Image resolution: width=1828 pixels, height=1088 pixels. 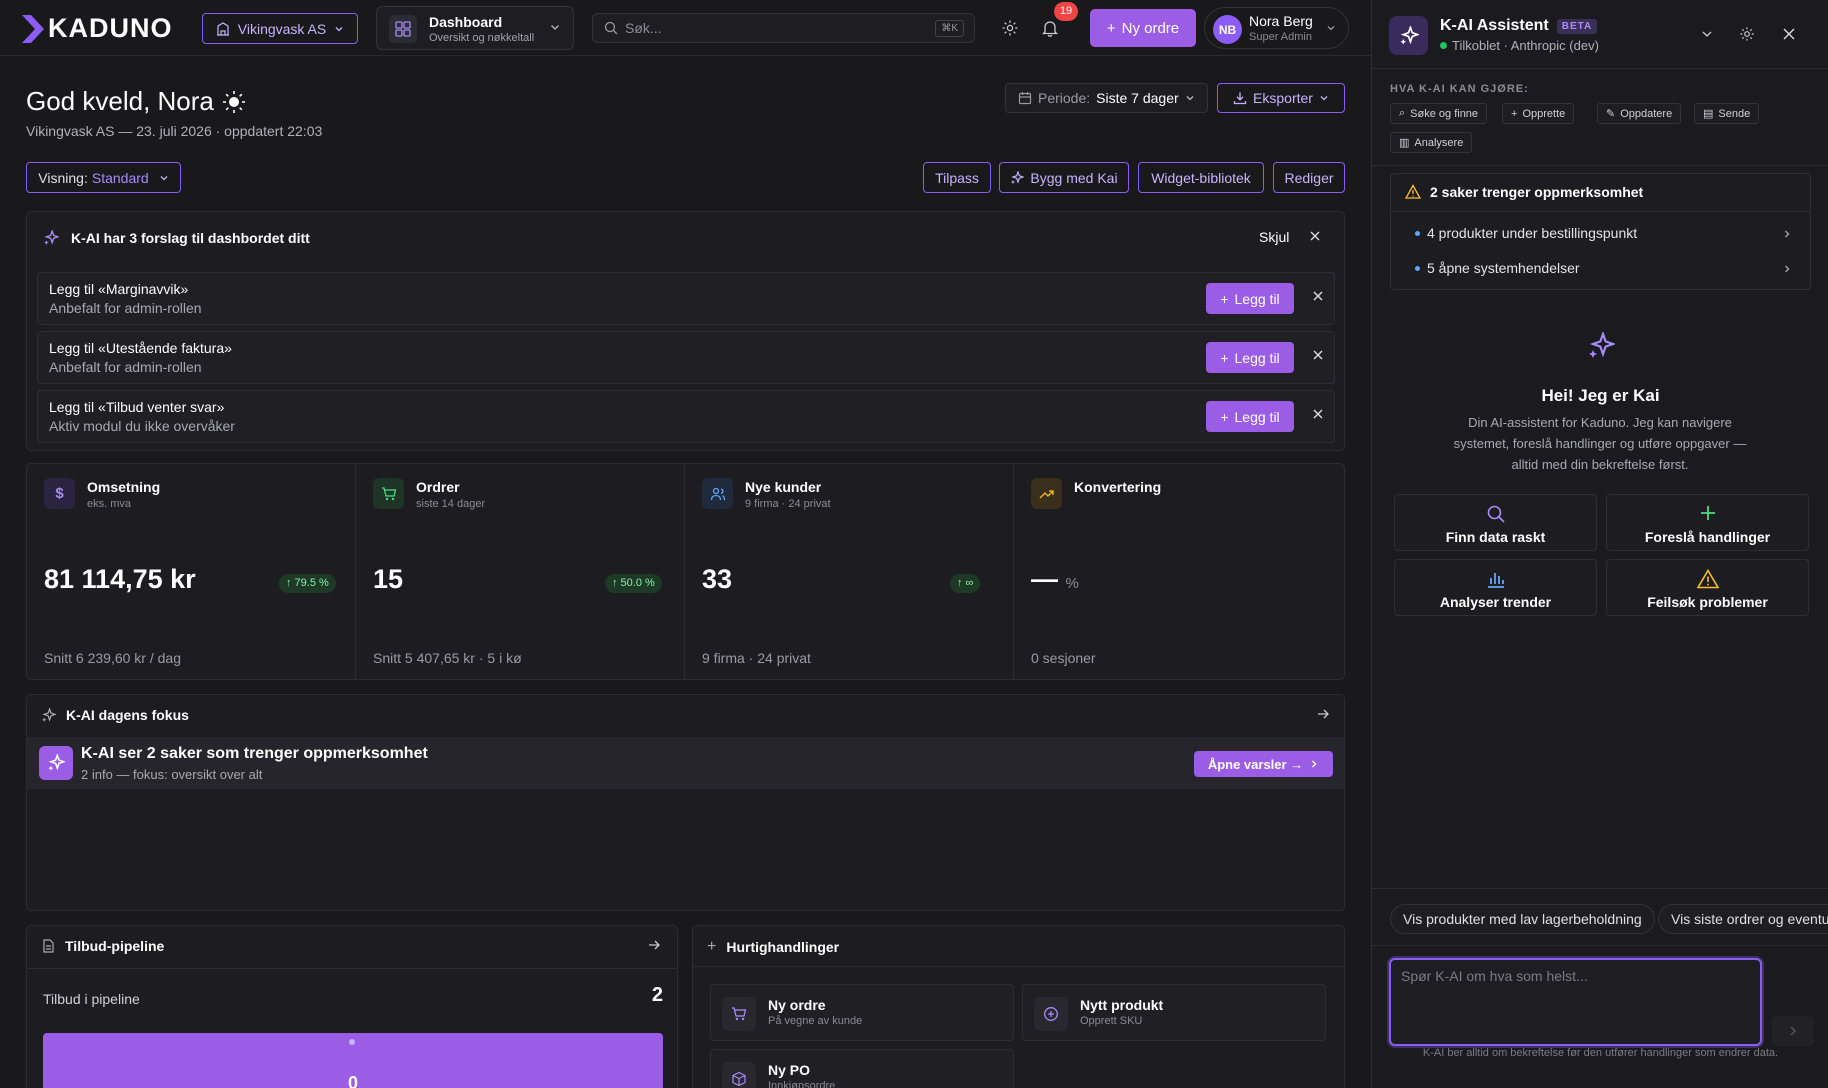 What do you see at coordinates (1046, 493) in the screenshot?
I see `trending-up-icon` at bounding box center [1046, 493].